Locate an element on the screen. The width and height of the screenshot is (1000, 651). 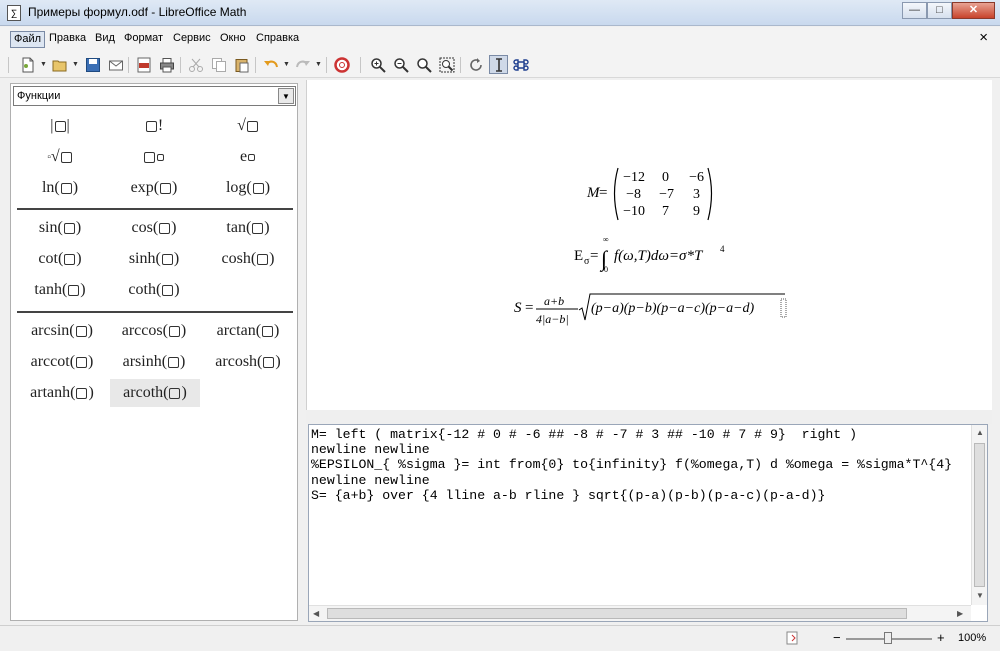
element-tan: tan() is located at coordinates (248, 228).